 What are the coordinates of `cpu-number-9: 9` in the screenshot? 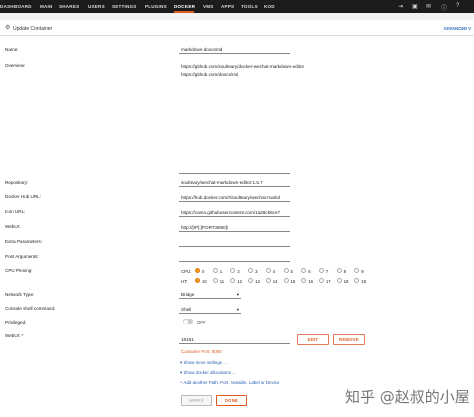 It's located at (362, 271).